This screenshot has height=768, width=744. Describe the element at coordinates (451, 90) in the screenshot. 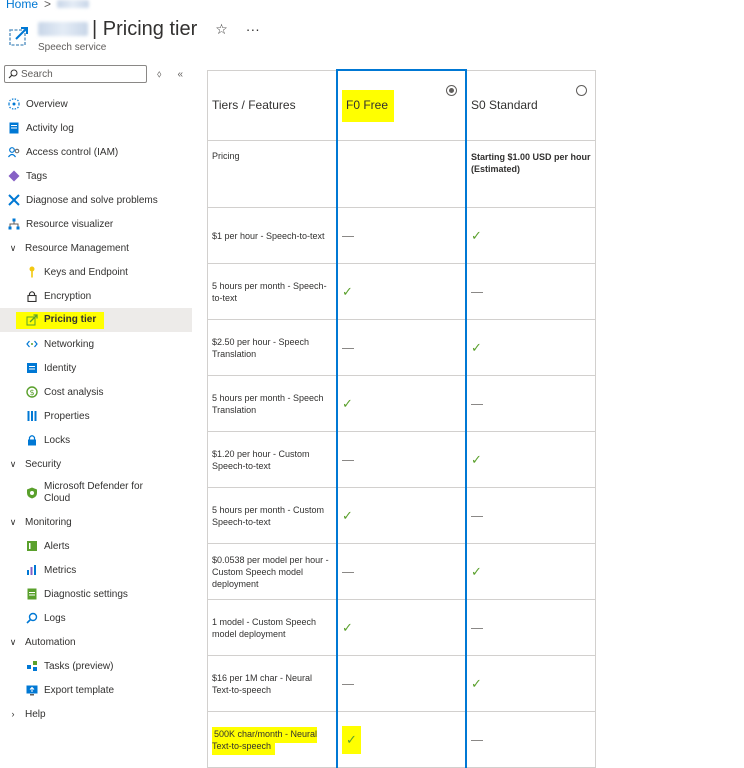

I see `tier-f0-radio` at that location.